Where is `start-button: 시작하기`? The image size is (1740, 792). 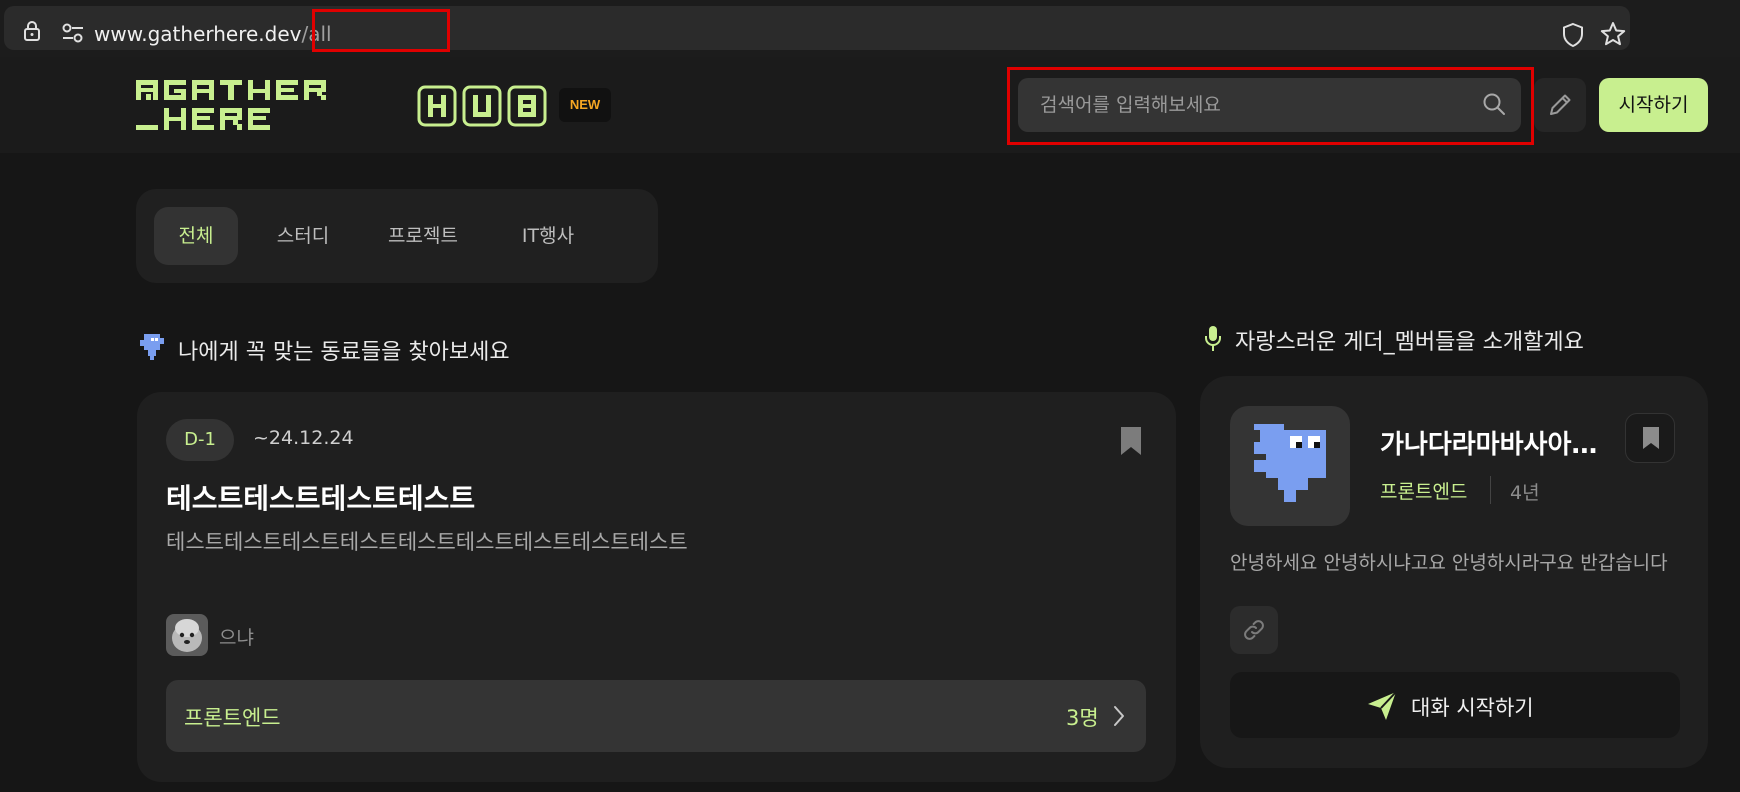
start-button: 시작하기 is located at coordinates (1653, 105).